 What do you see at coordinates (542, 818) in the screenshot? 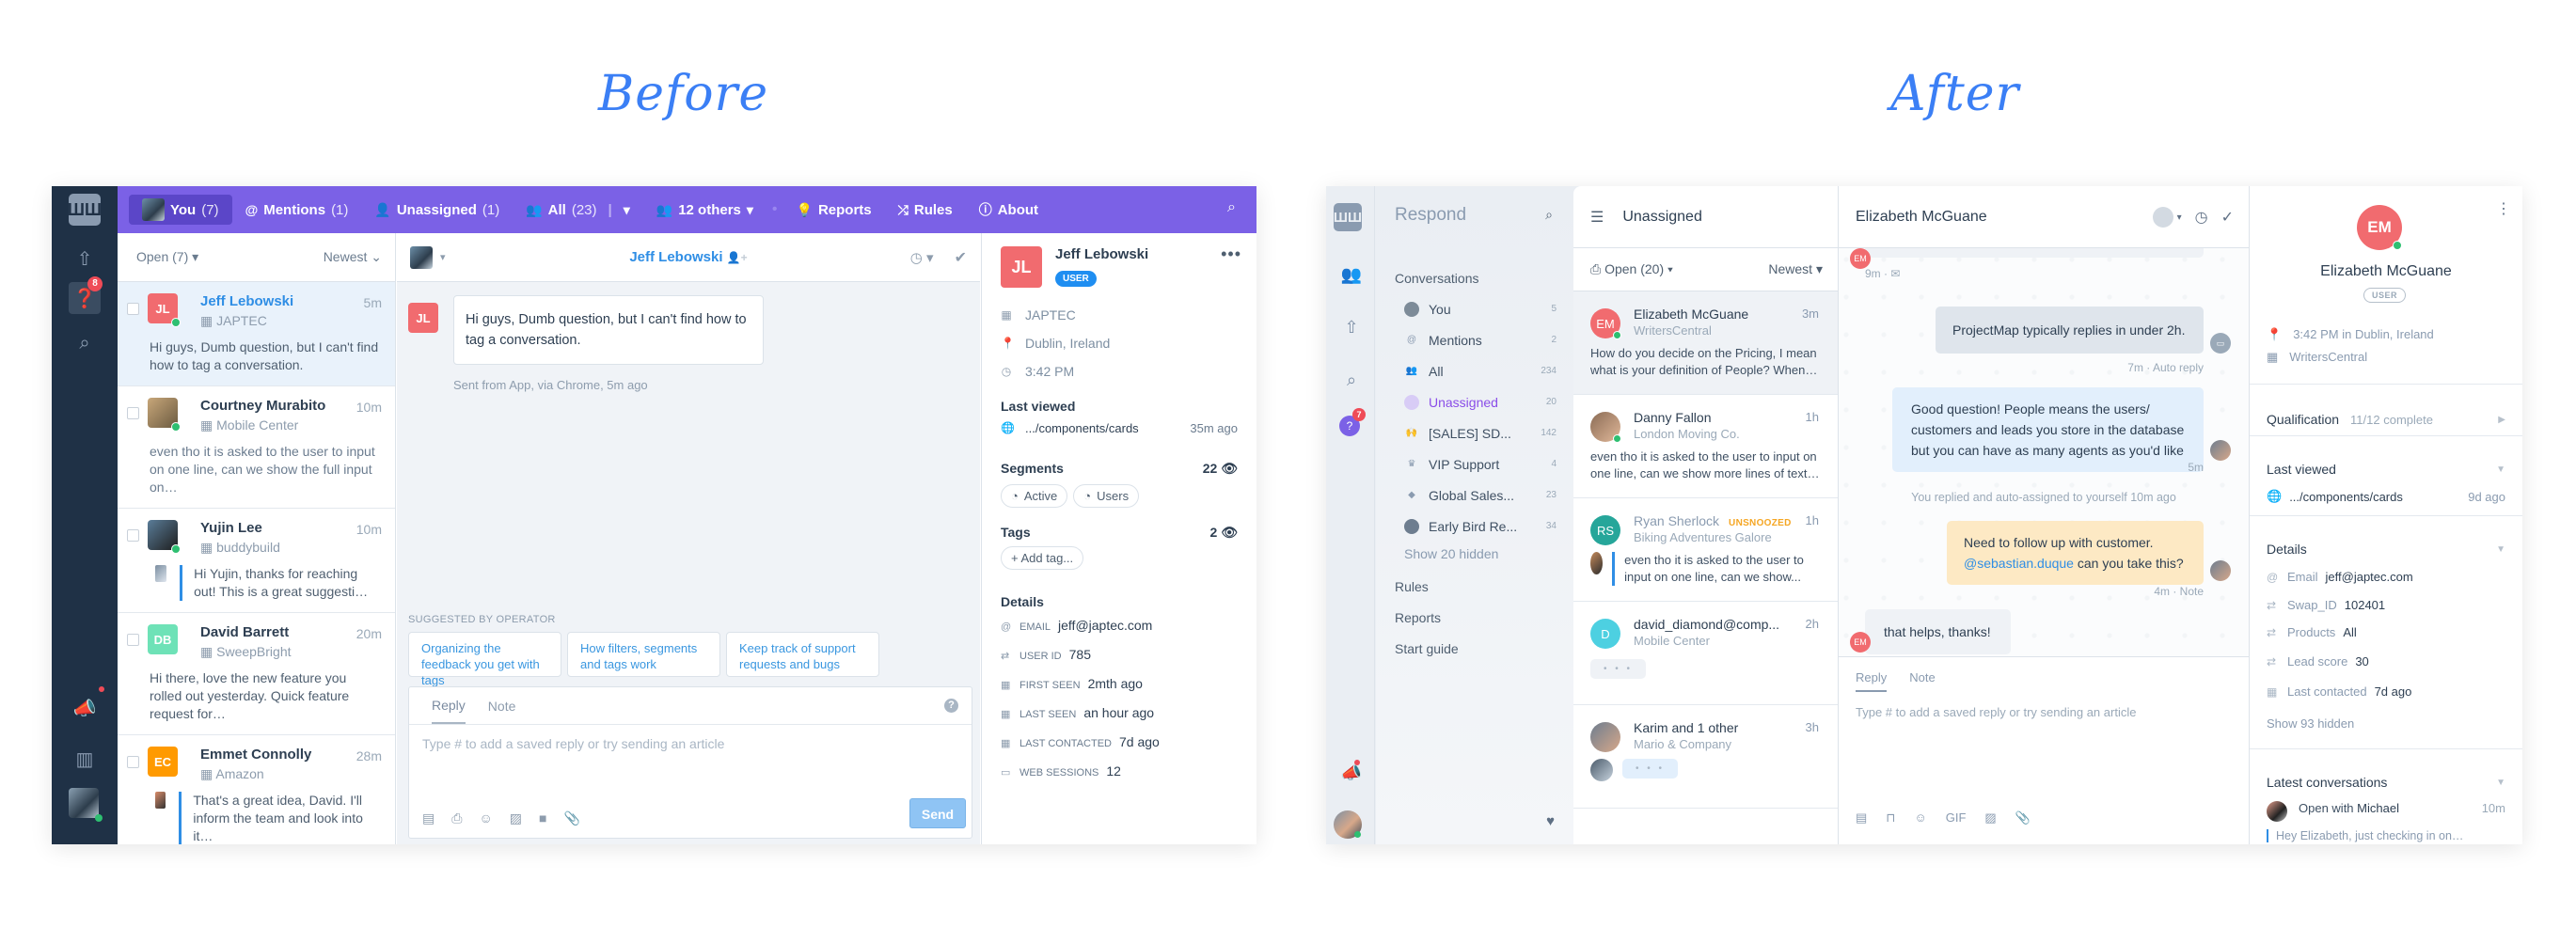
I see `video-icon: ■` at bounding box center [542, 818].